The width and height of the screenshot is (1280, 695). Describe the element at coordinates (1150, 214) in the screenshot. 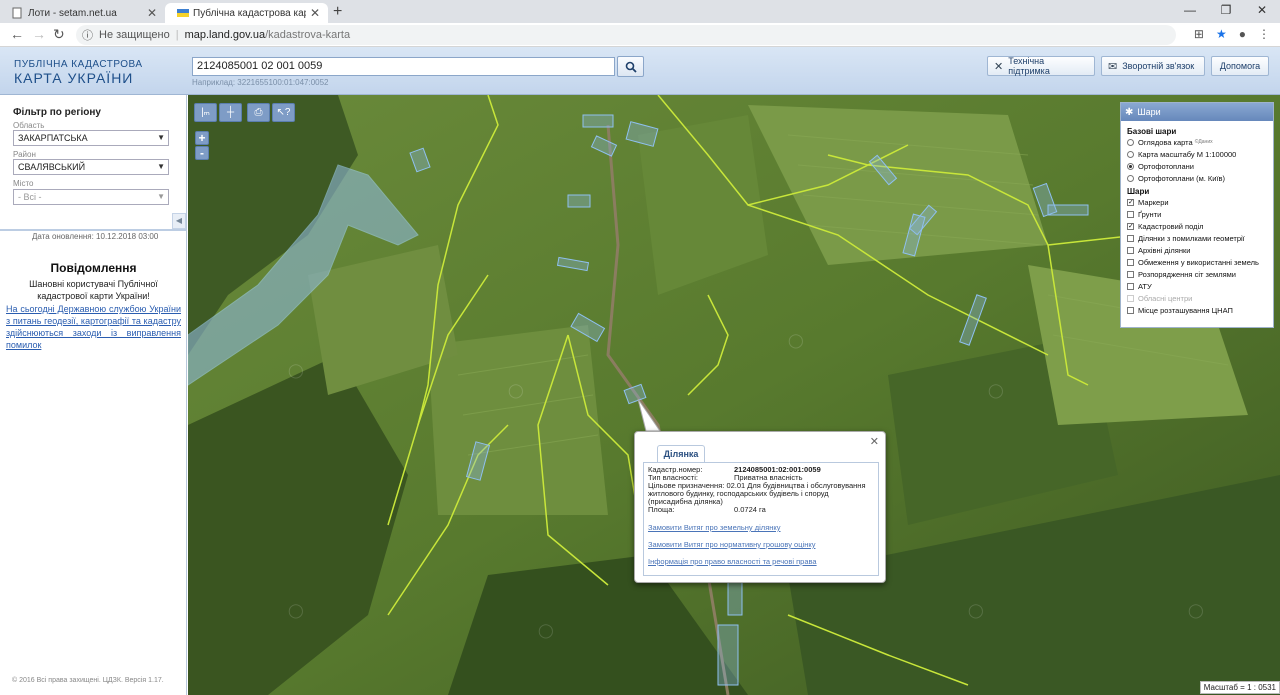

I see `layer-label: Ґрунти` at that location.